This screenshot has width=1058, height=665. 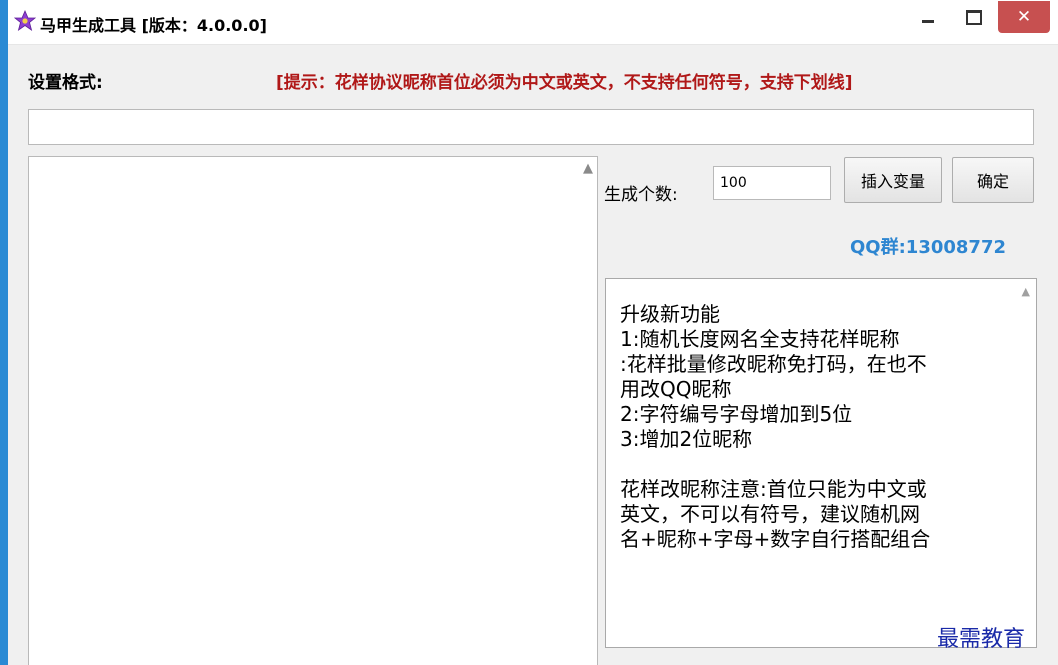 I want to click on close-button: ✕, so click(x=1024, y=17).